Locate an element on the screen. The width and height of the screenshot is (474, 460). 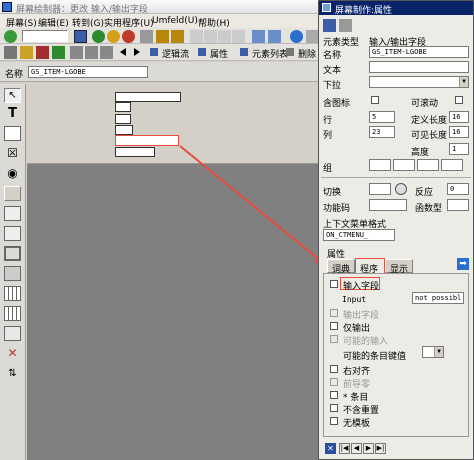
context-menu-field: ON_CTMENU_ is located at coordinates (359, 235).